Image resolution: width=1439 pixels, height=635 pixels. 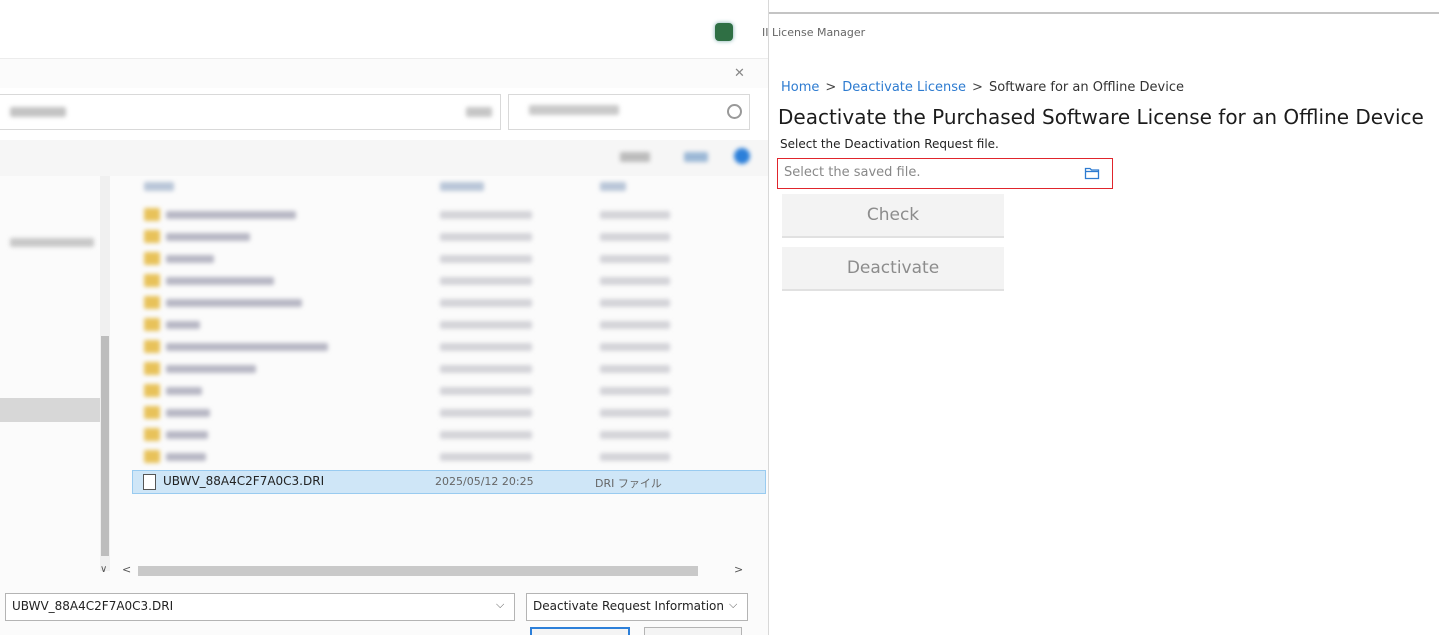 What do you see at coordinates (893, 269) in the screenshot?
I see `deactivate-button: Deactivate` at bounding box center [893, 269].